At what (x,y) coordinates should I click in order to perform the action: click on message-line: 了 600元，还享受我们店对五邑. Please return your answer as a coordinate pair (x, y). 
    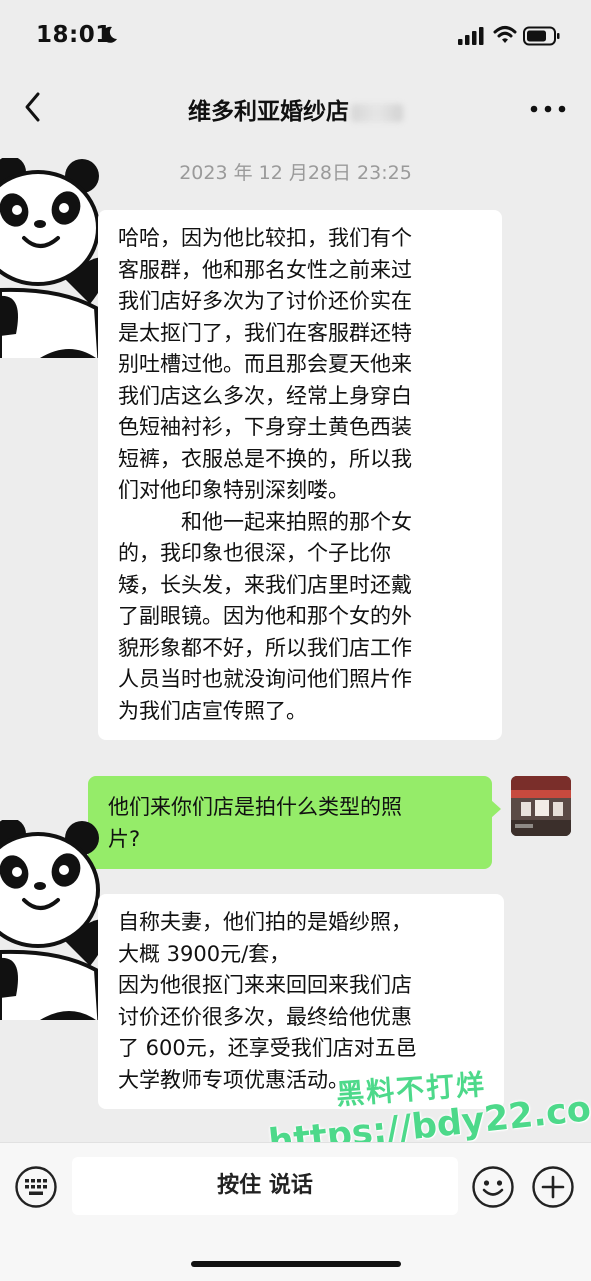
    Looking at the image, I should click on (267, 1048).